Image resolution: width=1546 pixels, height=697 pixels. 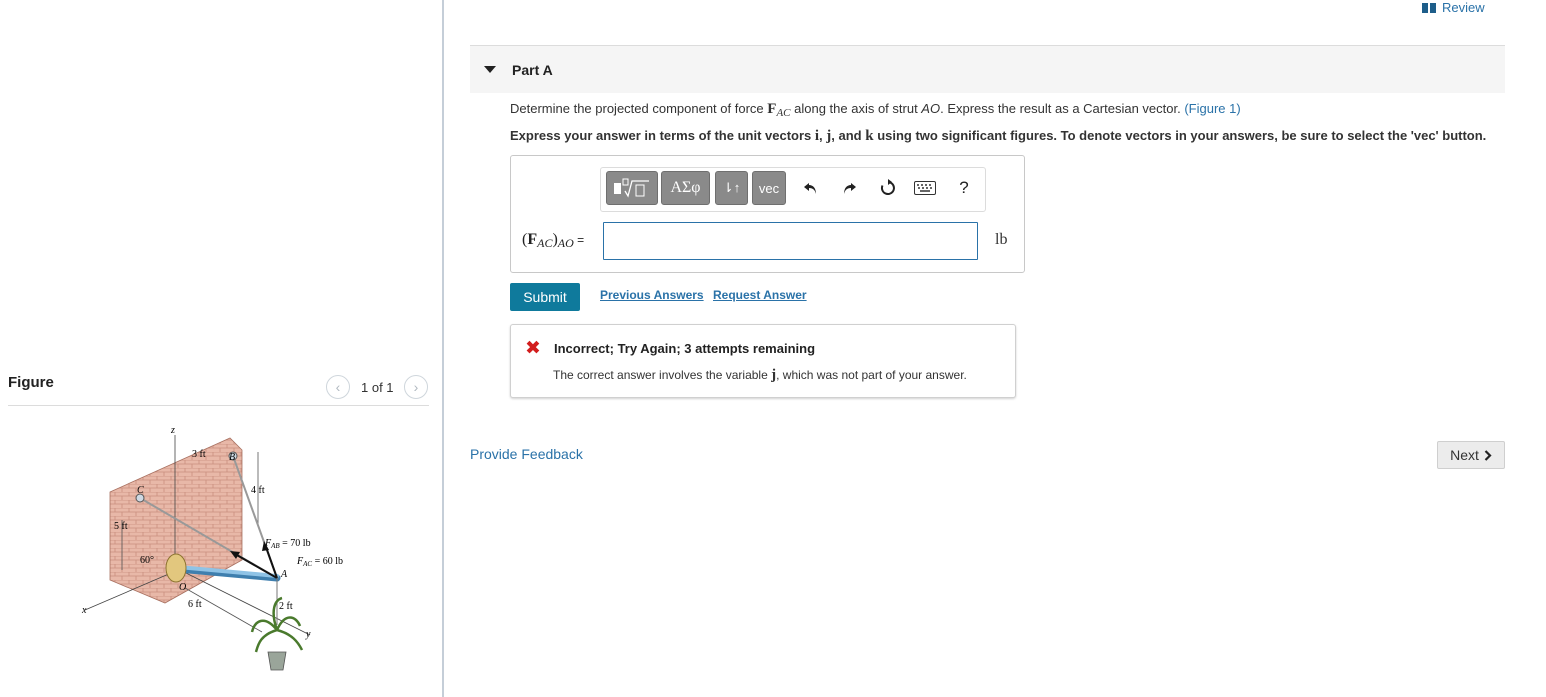 I want to click on redo-icon, so click(x=850, y=188).